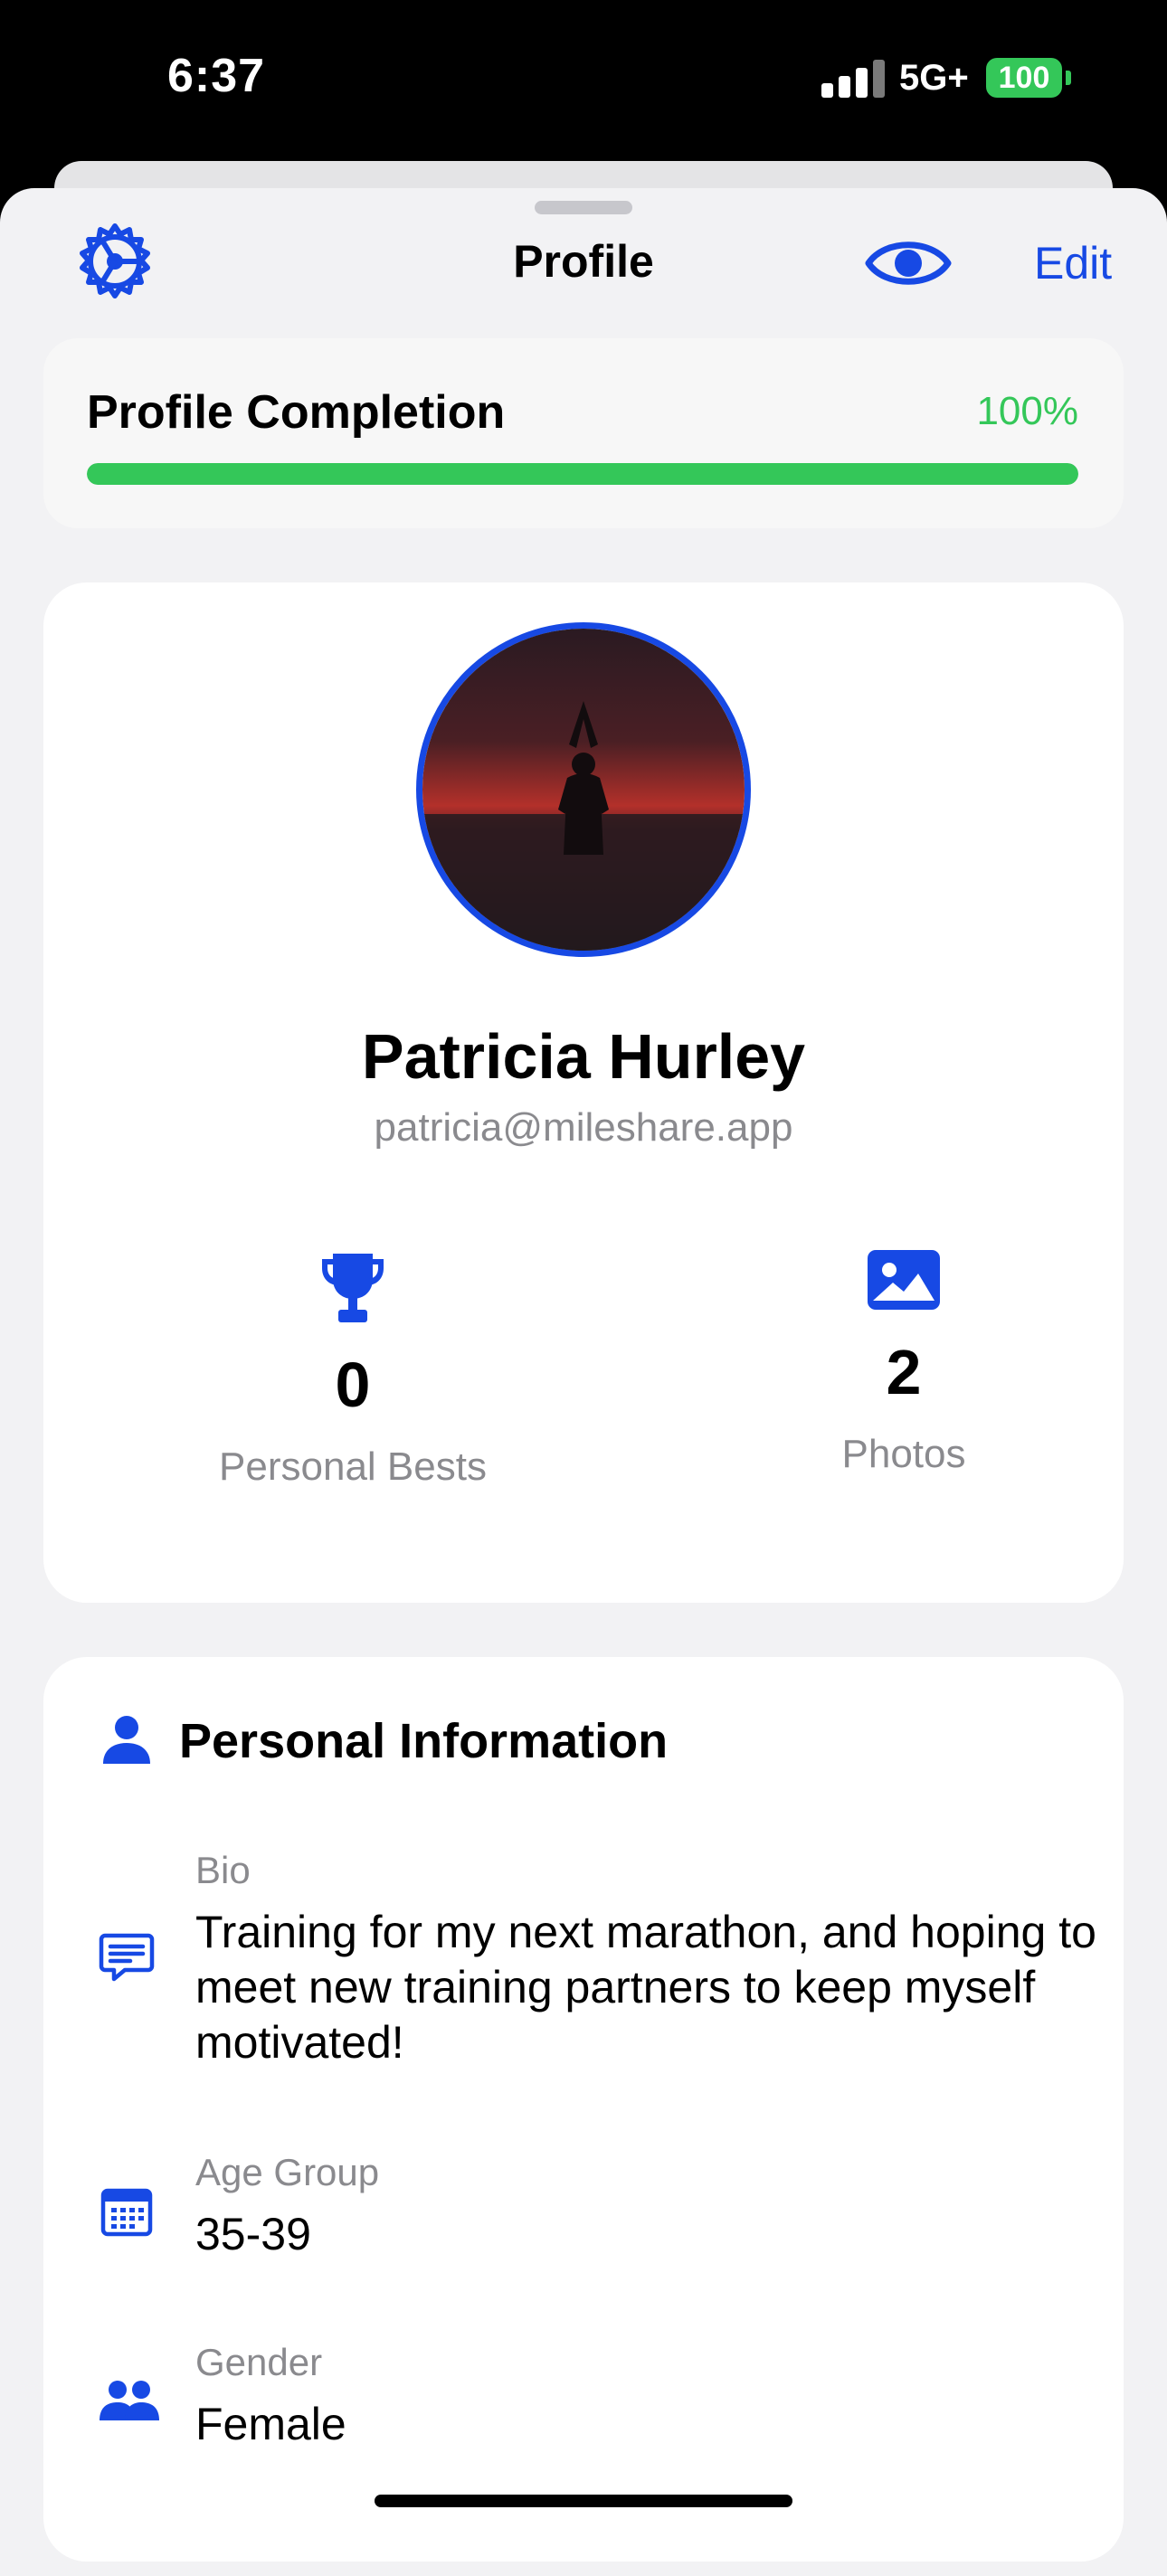 The image size is (1167, 2576). I want to click on eye-icon, so click(908, 263).